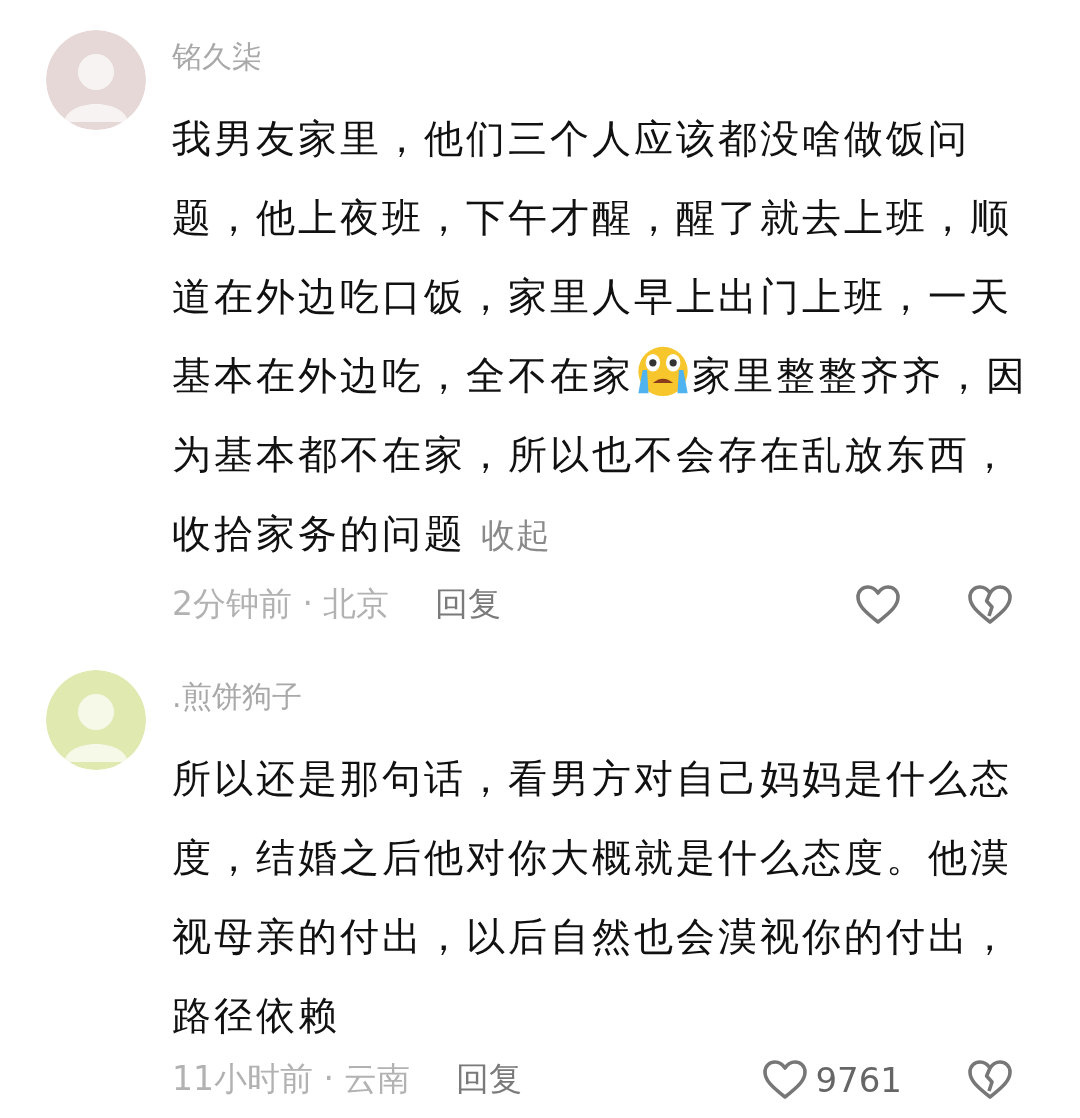  Describe the element at coordinates (607, 57) in the screenshot. I see `username: 铭久柒` at that location.